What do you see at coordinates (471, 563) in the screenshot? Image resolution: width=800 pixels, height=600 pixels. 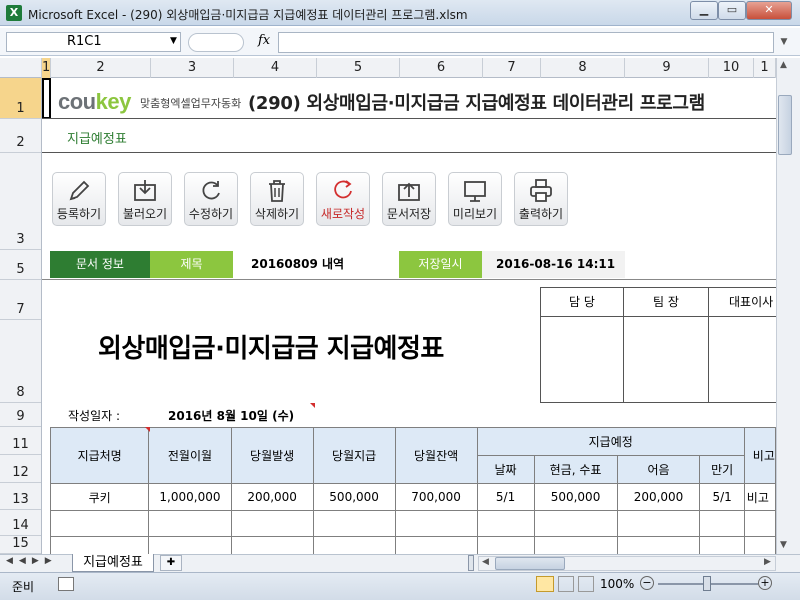 I see `tab-split-handle` at bounding box center [471, 563].